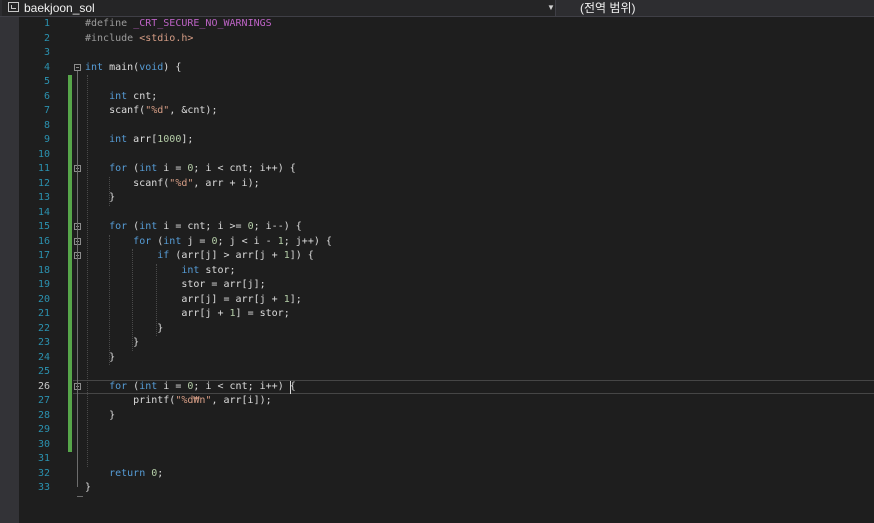 The height and width of the screenshot is (523, 874). I want to click on member-scope-dropdown: (전역 범위), so click(715, 8).